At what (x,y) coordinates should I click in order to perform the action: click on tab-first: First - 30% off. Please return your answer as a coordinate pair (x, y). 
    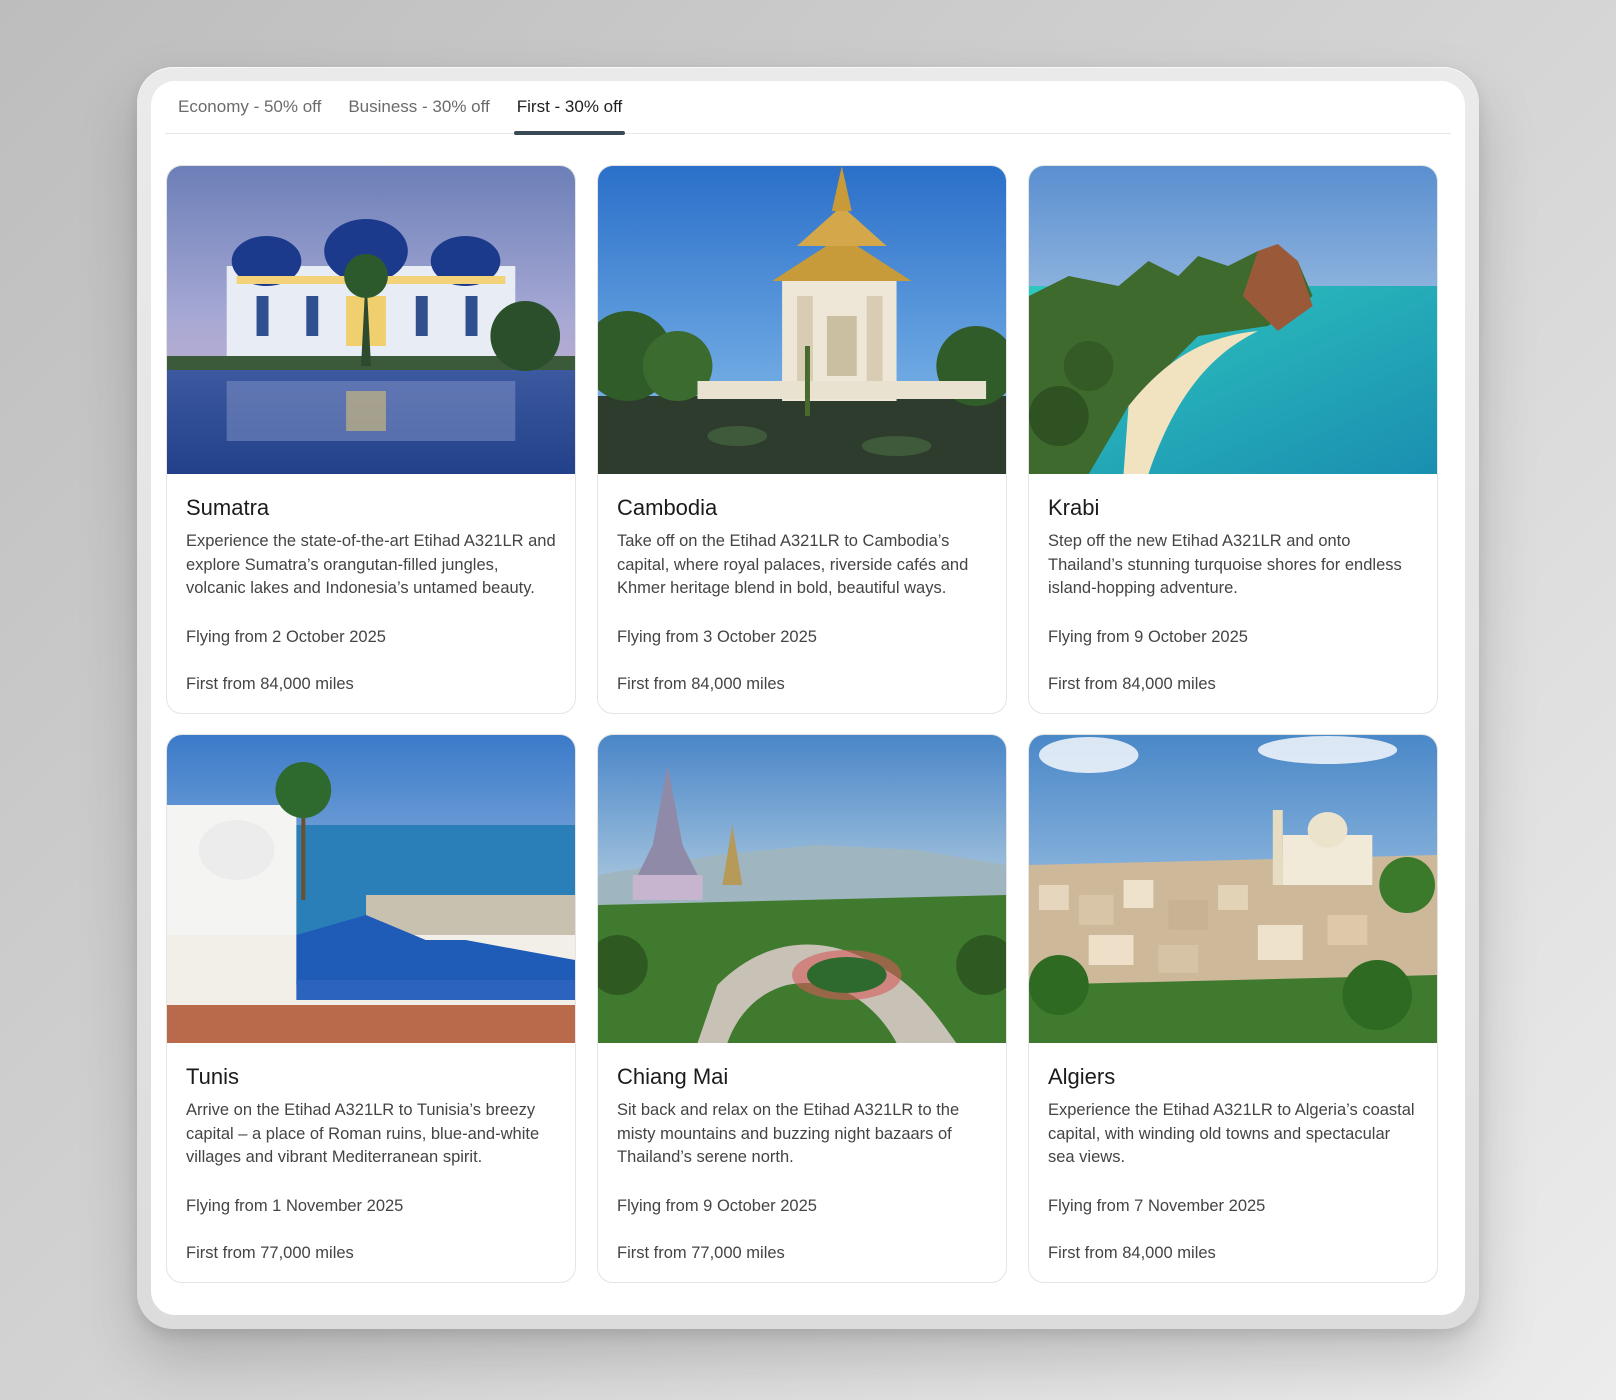
    Looking at the image, I should click on (570, 108).